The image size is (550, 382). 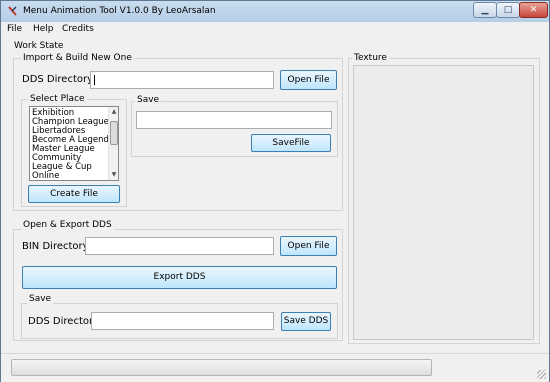 What do you see at coordinates (43, 29) in the screenshot?
I see `menu-help: Help` at bounding box center [43, 29].